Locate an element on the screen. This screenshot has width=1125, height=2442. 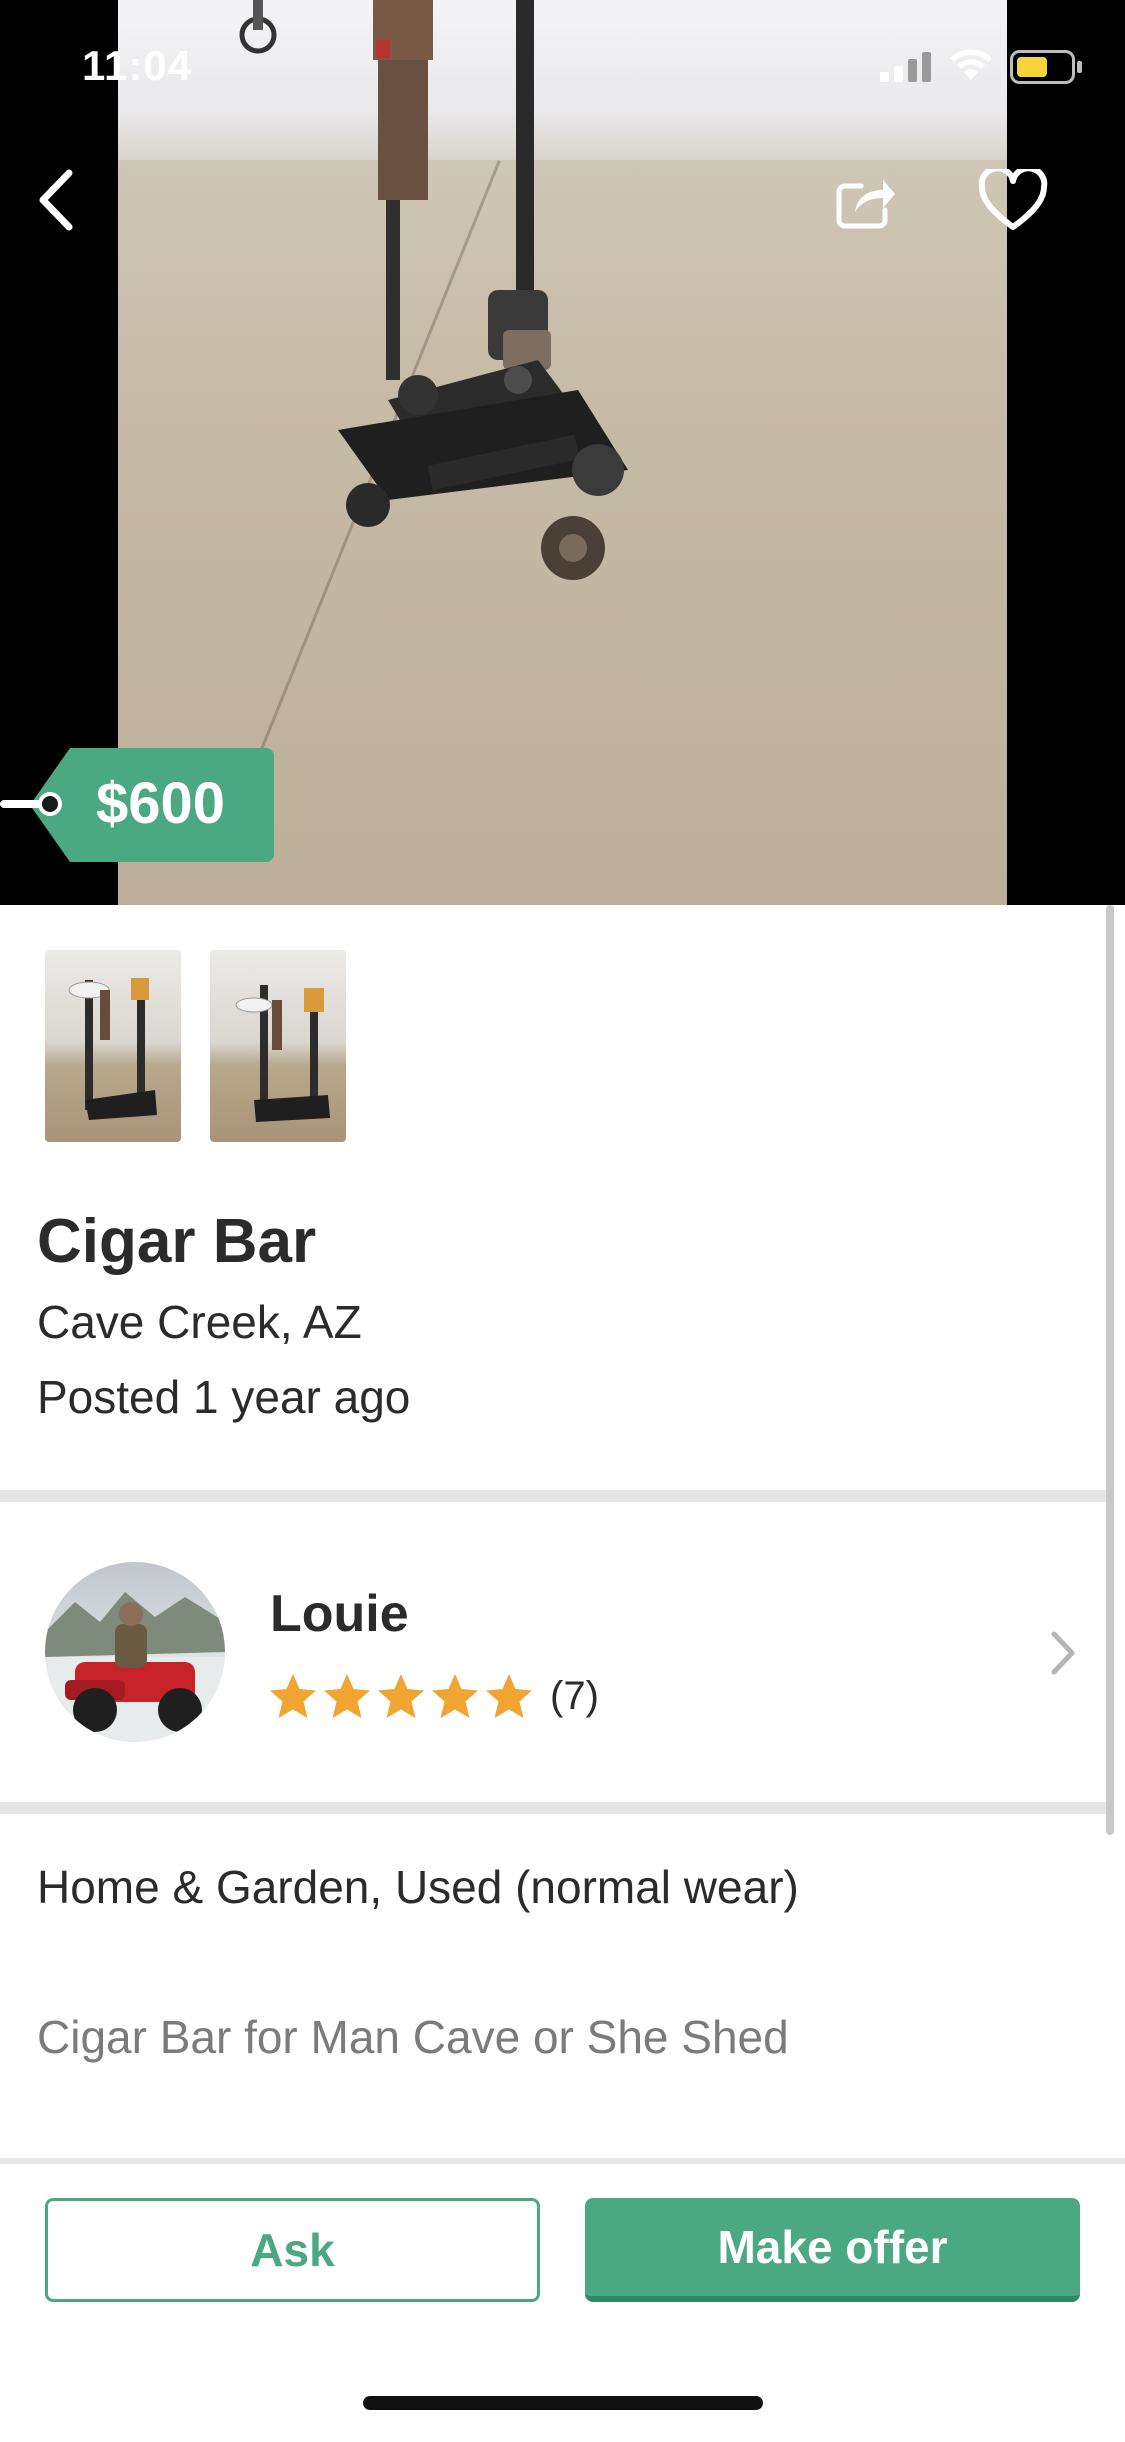
home-indicator is located at coordinates (563, 2403).